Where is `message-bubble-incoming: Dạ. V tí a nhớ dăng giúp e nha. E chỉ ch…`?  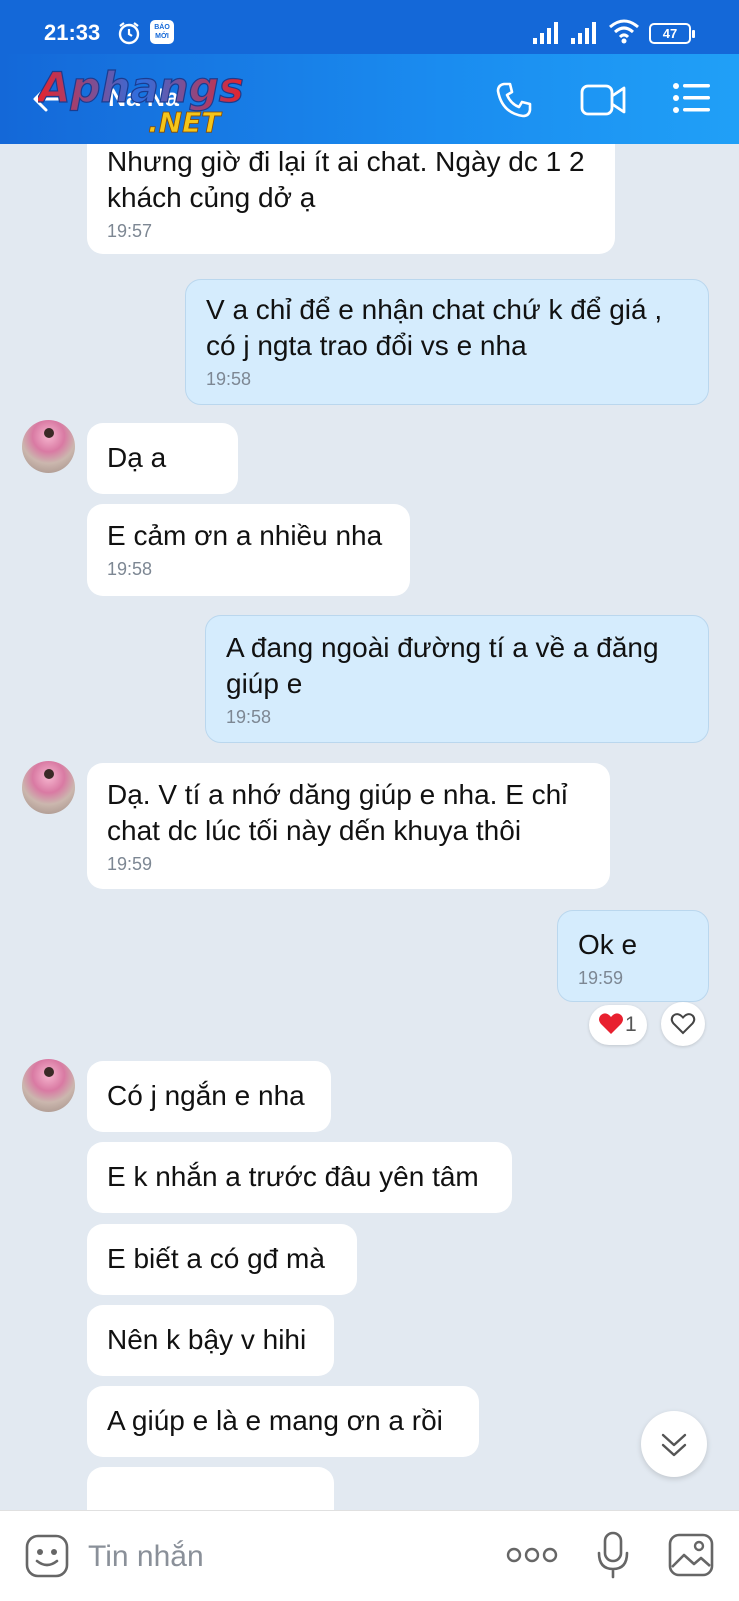
message-bubble-incoming: Dạ. V tí a nhớ dăng giúp e nha. E chỉ ch… is located at coordinates (348, 826).